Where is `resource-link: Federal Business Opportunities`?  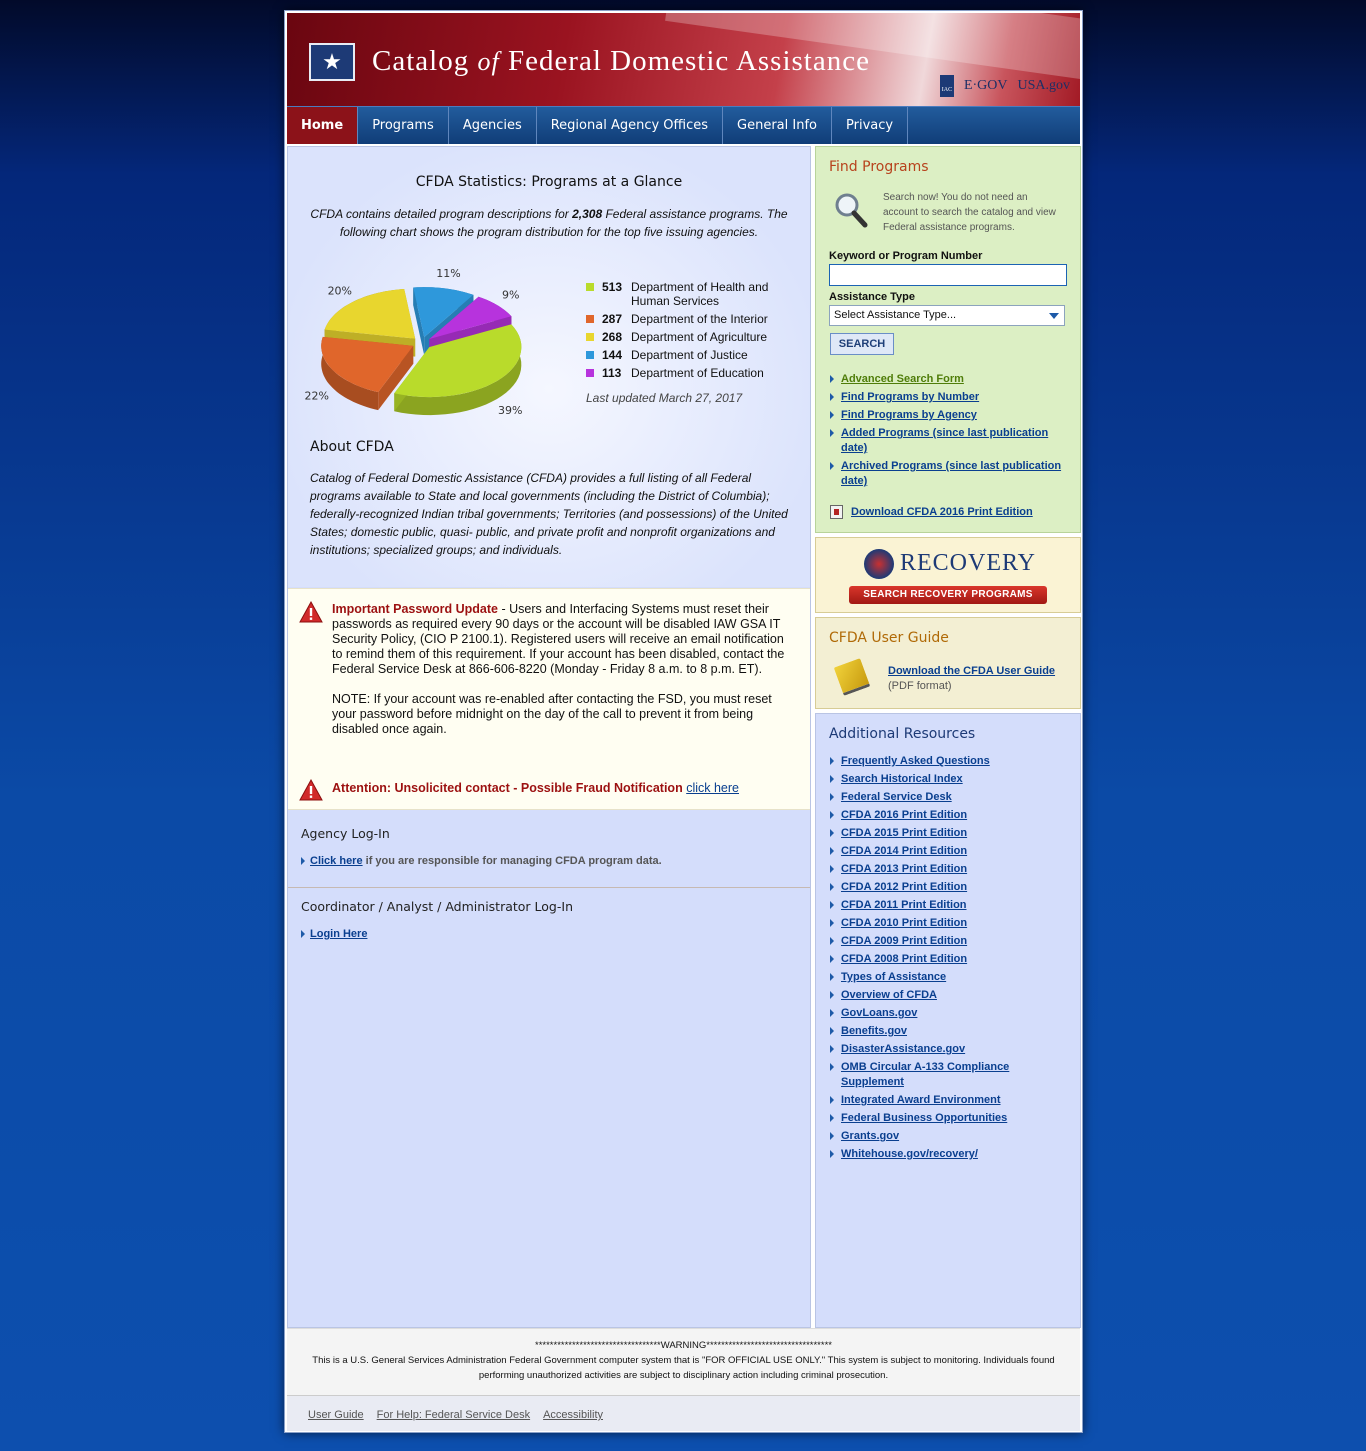 resource-link: Federal Business Opportunities is located at coordinates (924, 1118).